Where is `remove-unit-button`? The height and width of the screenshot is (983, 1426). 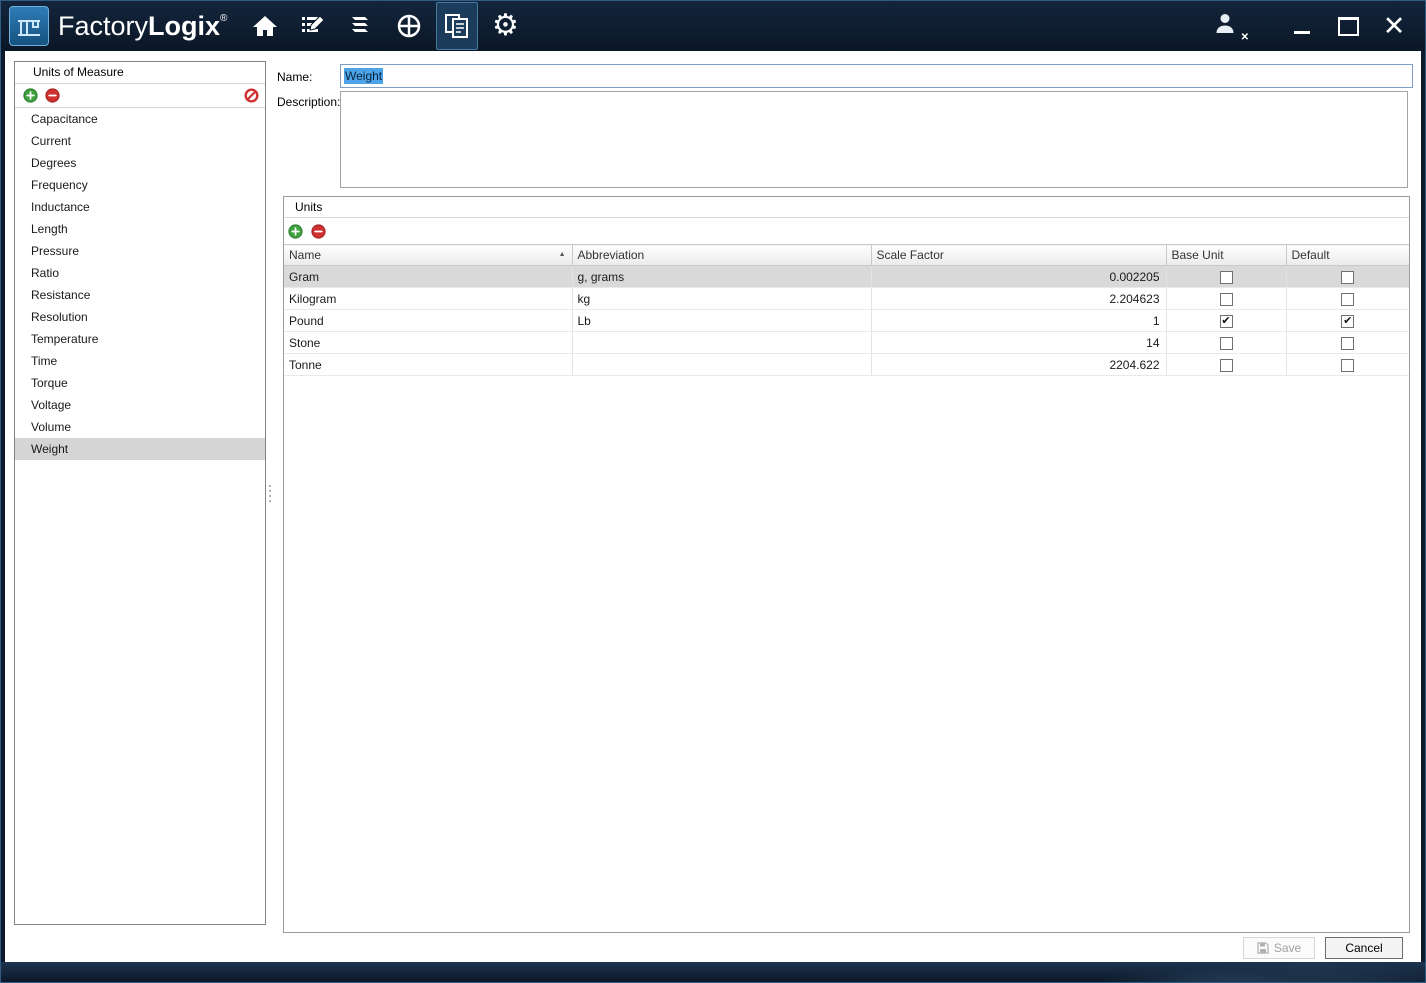
remove-unit-button is located at coordinates (318, 231).